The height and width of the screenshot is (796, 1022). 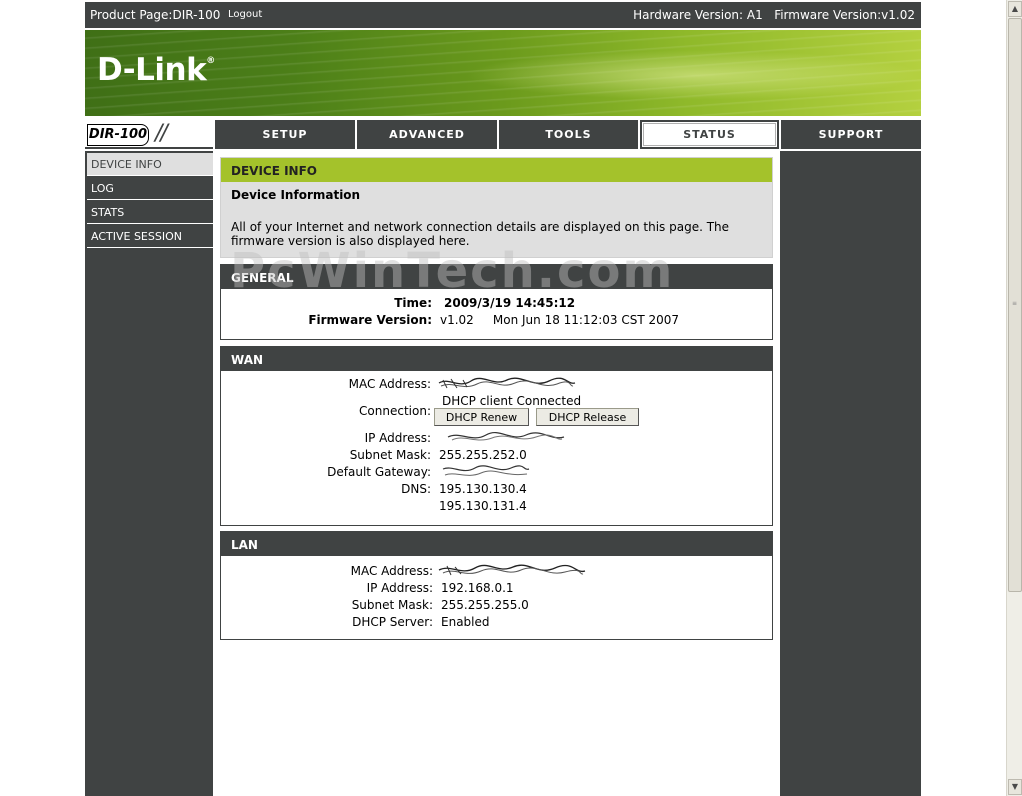 I want to click on banner-glow, so click(x=693, y=75).